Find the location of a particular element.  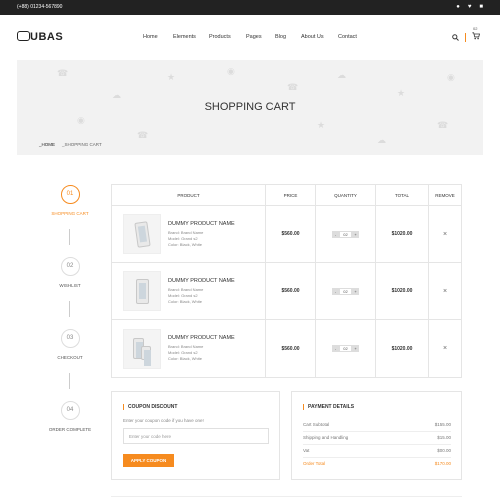

top-bar: (+88) 01234-567890 ● ♥ ■ is located at coordinates (250, 7).